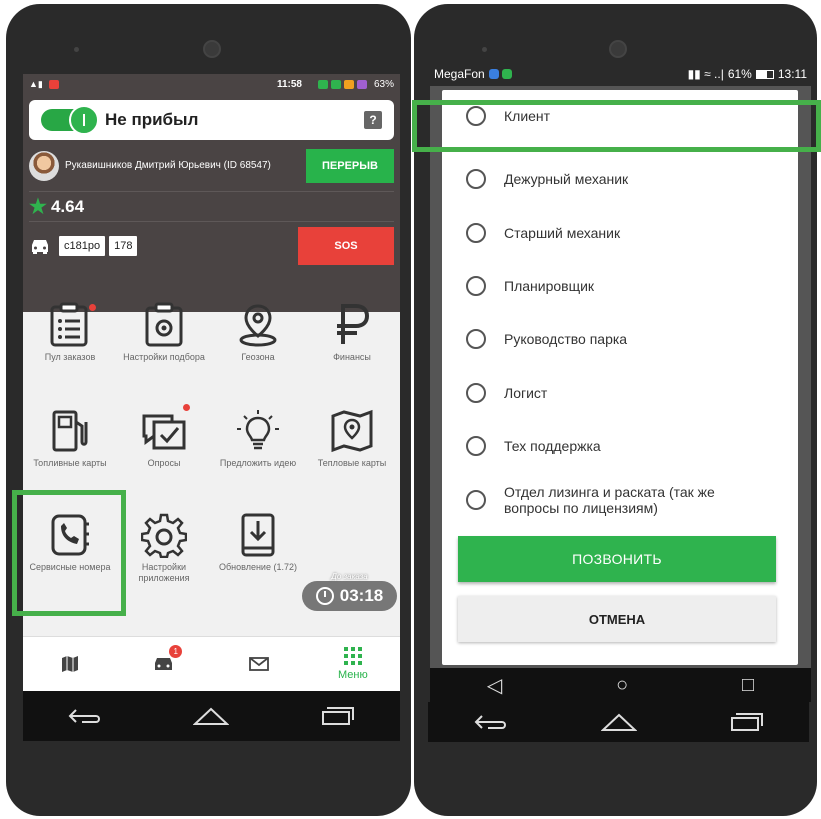 This screenshot has width=821, height=819. I want to click on tile-finance: Финансы, so click(352, 348).